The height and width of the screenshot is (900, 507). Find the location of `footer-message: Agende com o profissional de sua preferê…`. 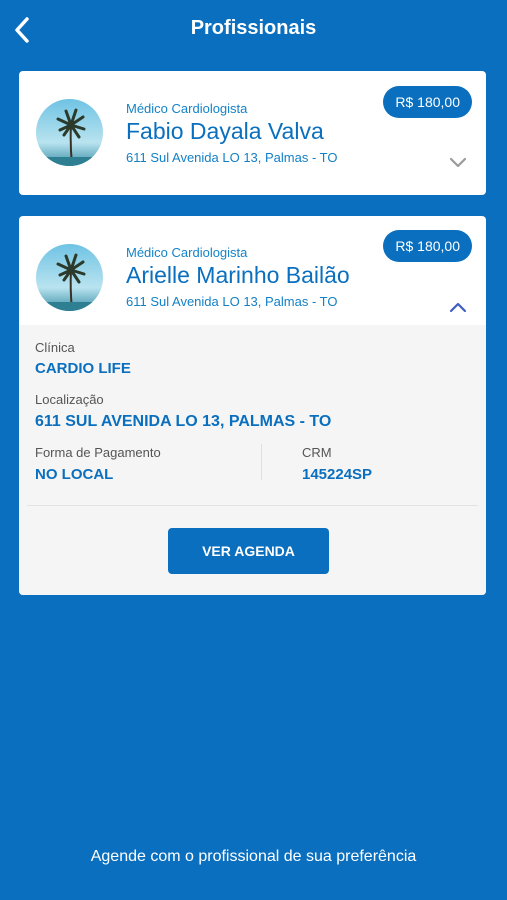

footer-message: Agende com o profissional de sua preferê… is located at coordinates (253, 856).